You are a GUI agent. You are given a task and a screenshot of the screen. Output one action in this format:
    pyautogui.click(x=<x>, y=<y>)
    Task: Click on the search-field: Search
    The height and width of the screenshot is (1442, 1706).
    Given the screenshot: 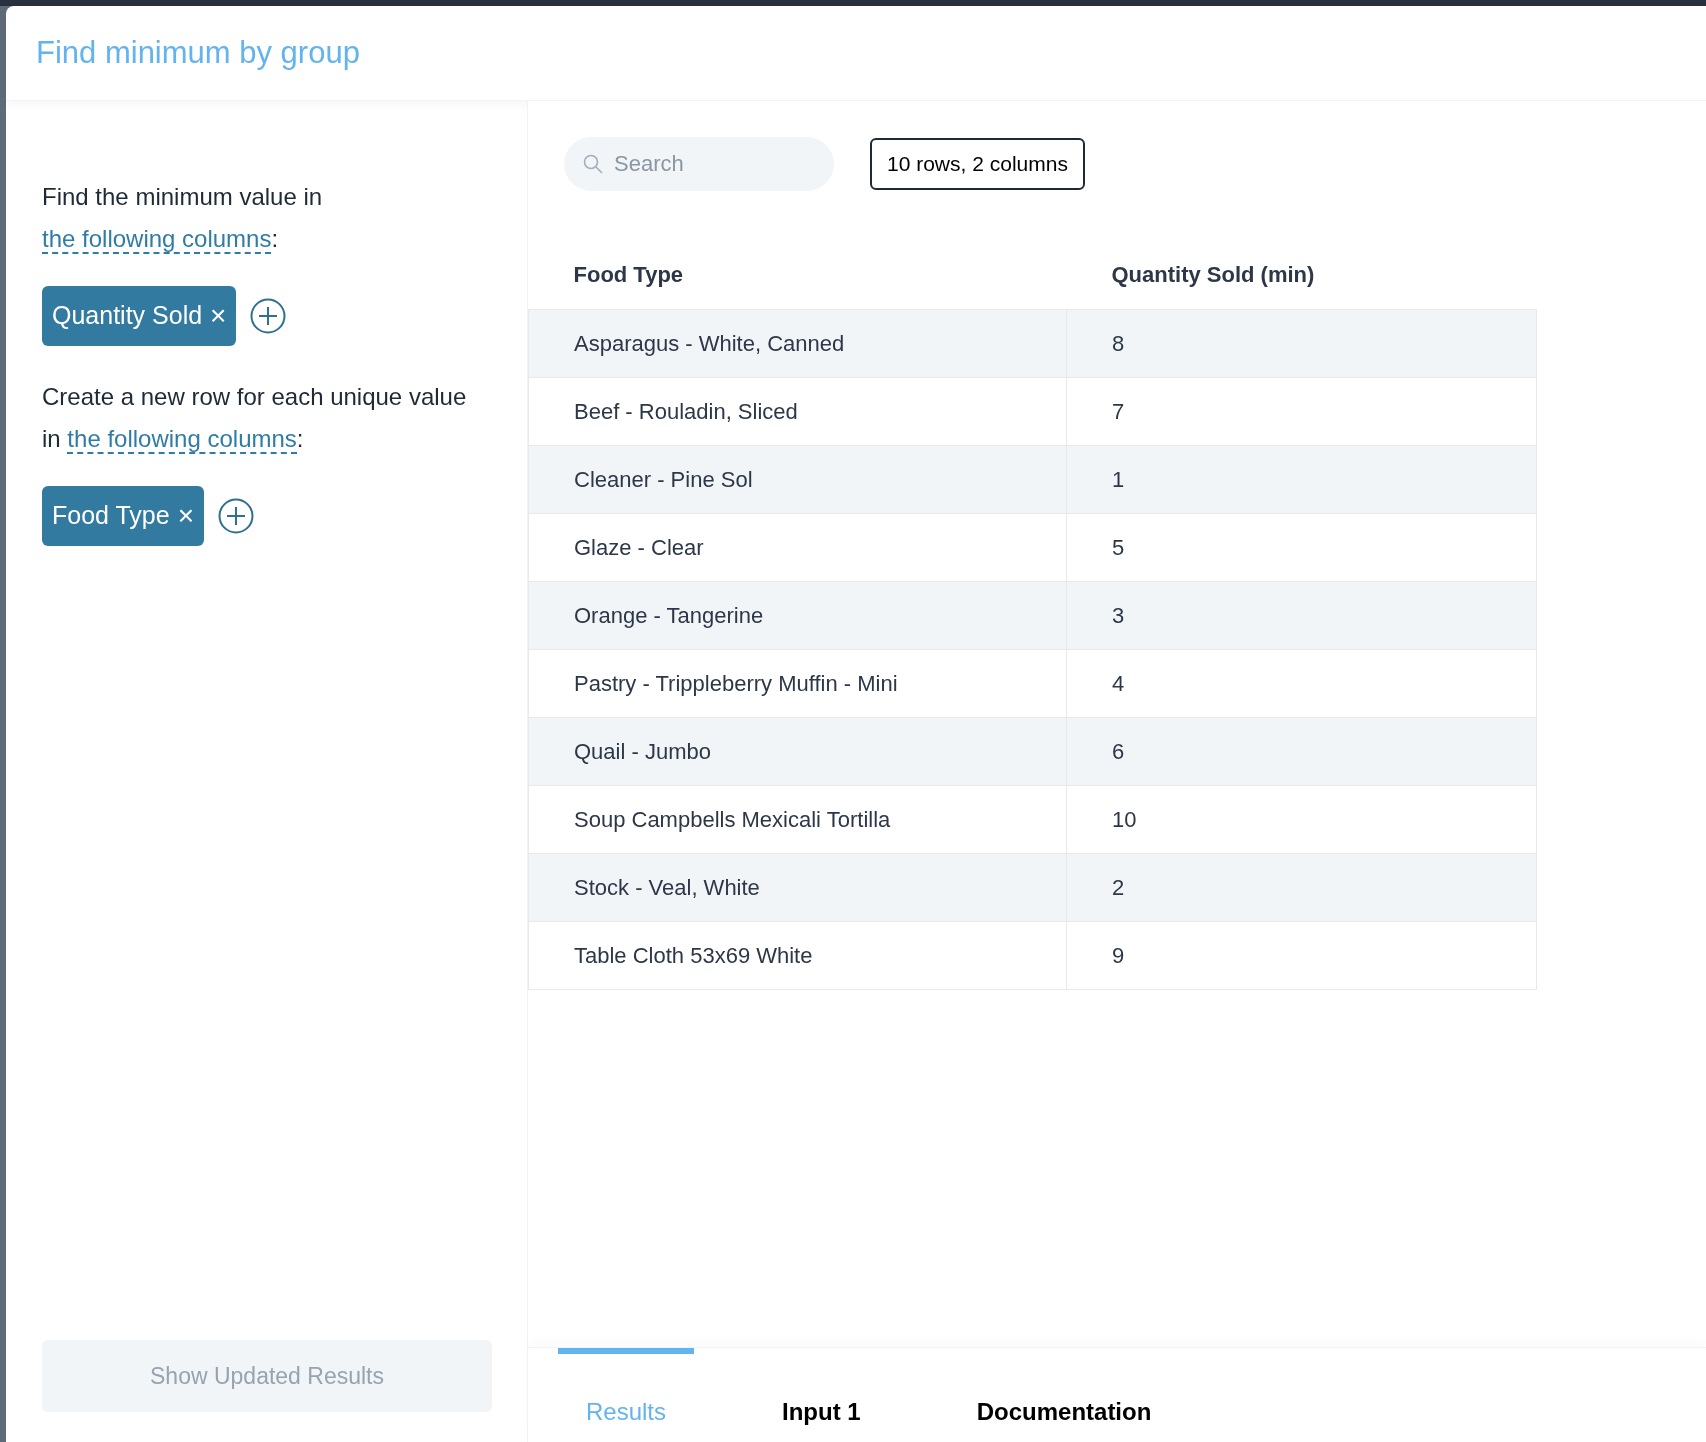 What is the action you would take?
    pyautogui.click(x=699, y=164)
    